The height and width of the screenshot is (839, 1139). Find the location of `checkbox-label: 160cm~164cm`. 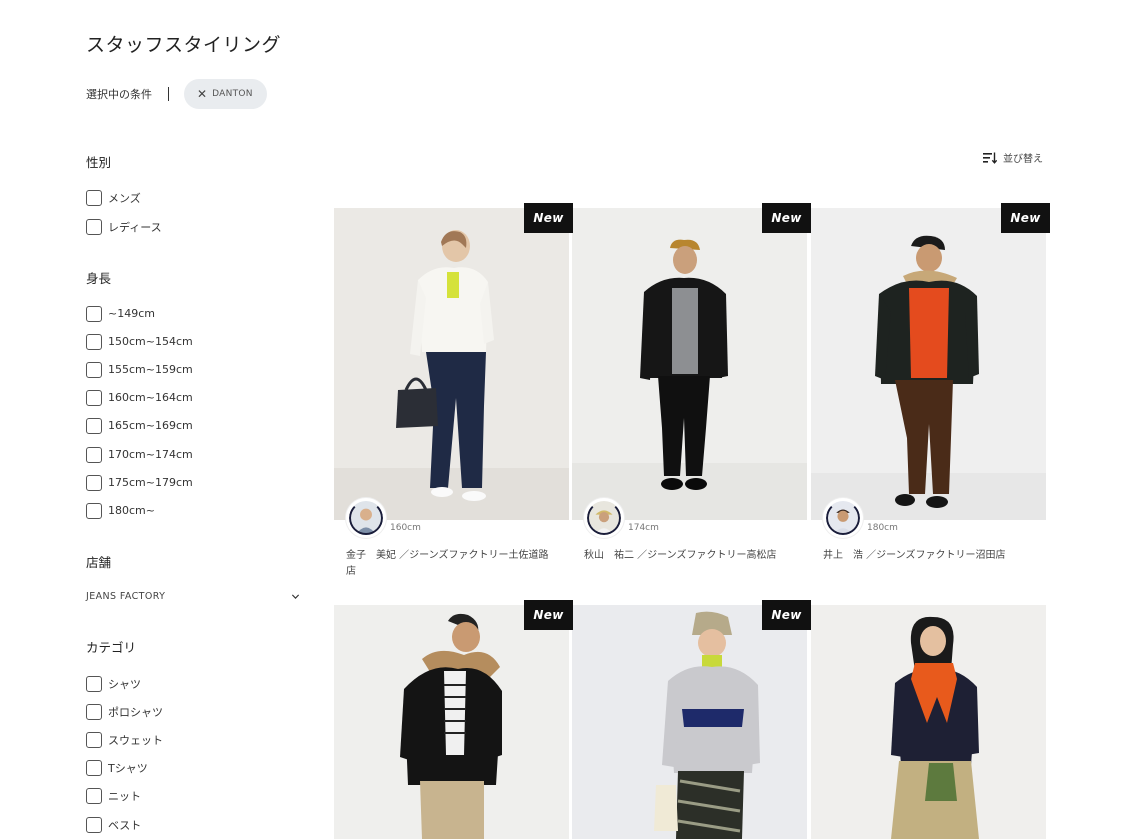

checkbox-label: 160cm~164cm is located at coordinates (150, 397).